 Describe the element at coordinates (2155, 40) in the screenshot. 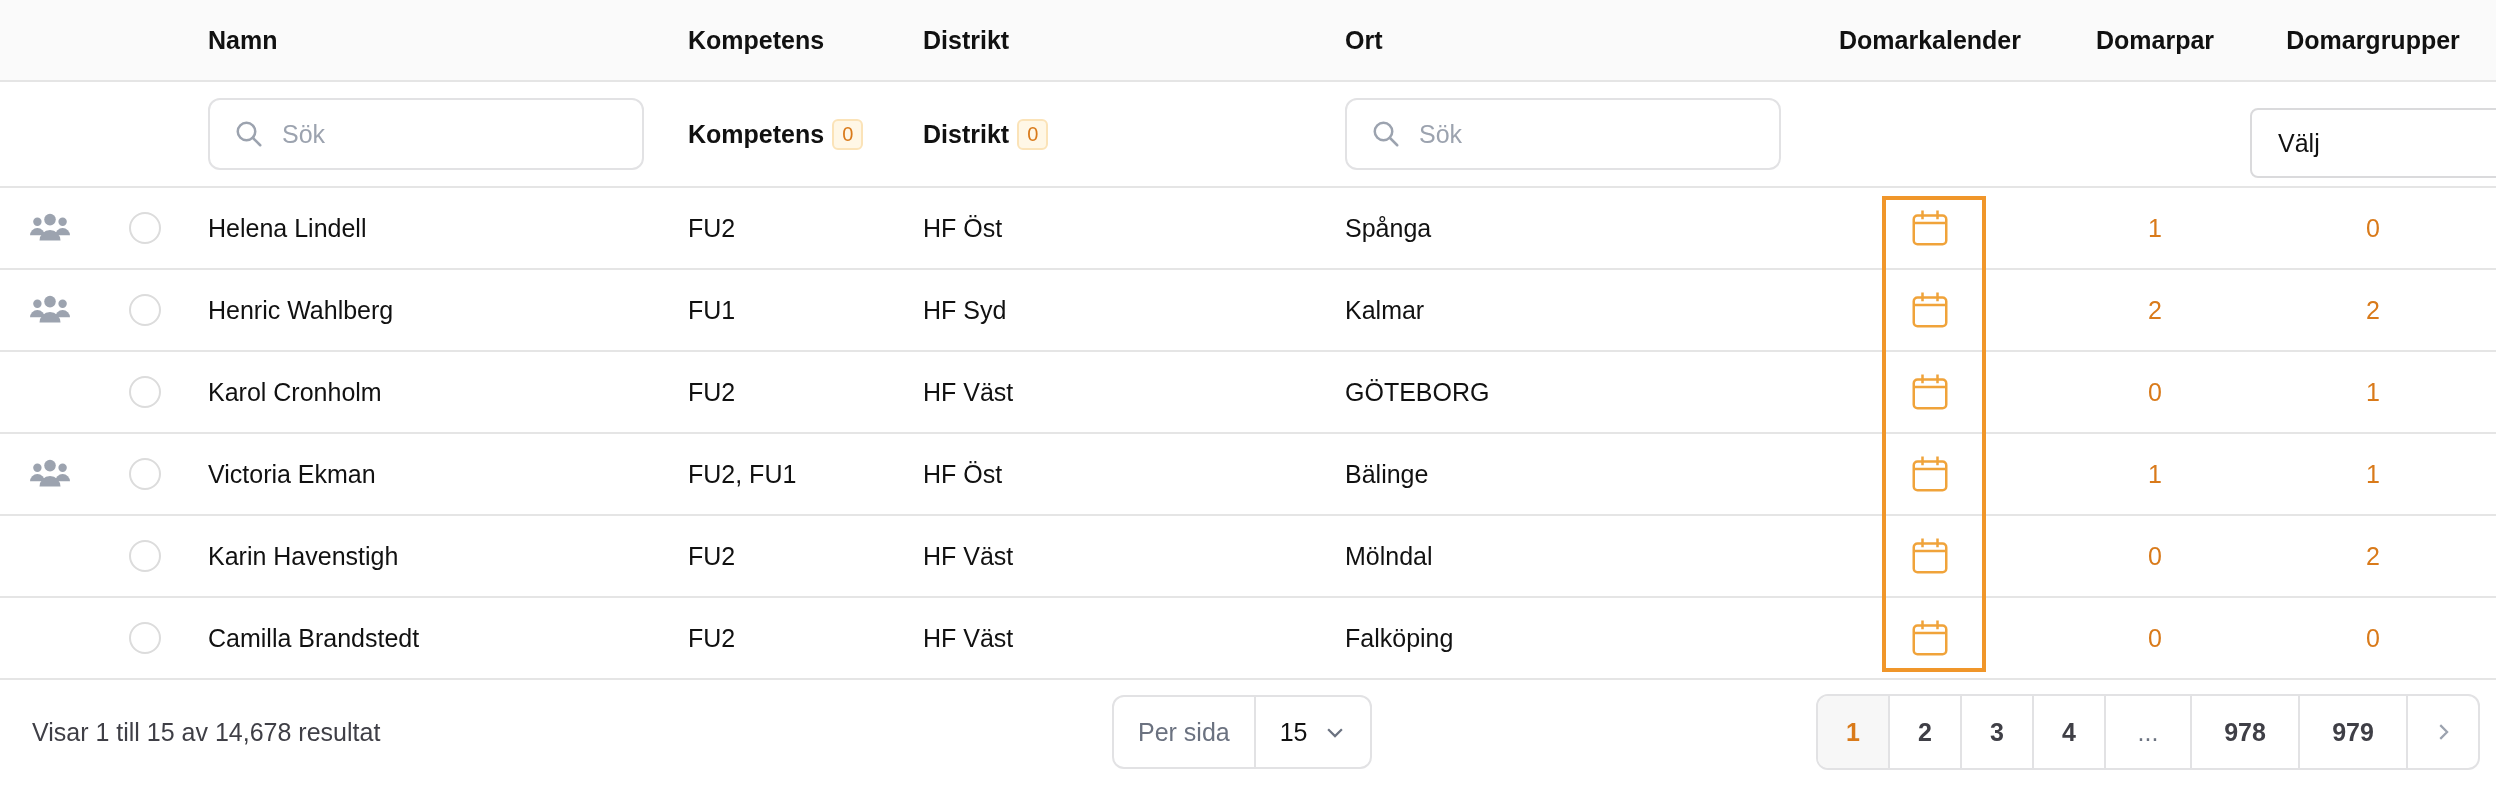

I see `column-header: Domarpar` at that location.